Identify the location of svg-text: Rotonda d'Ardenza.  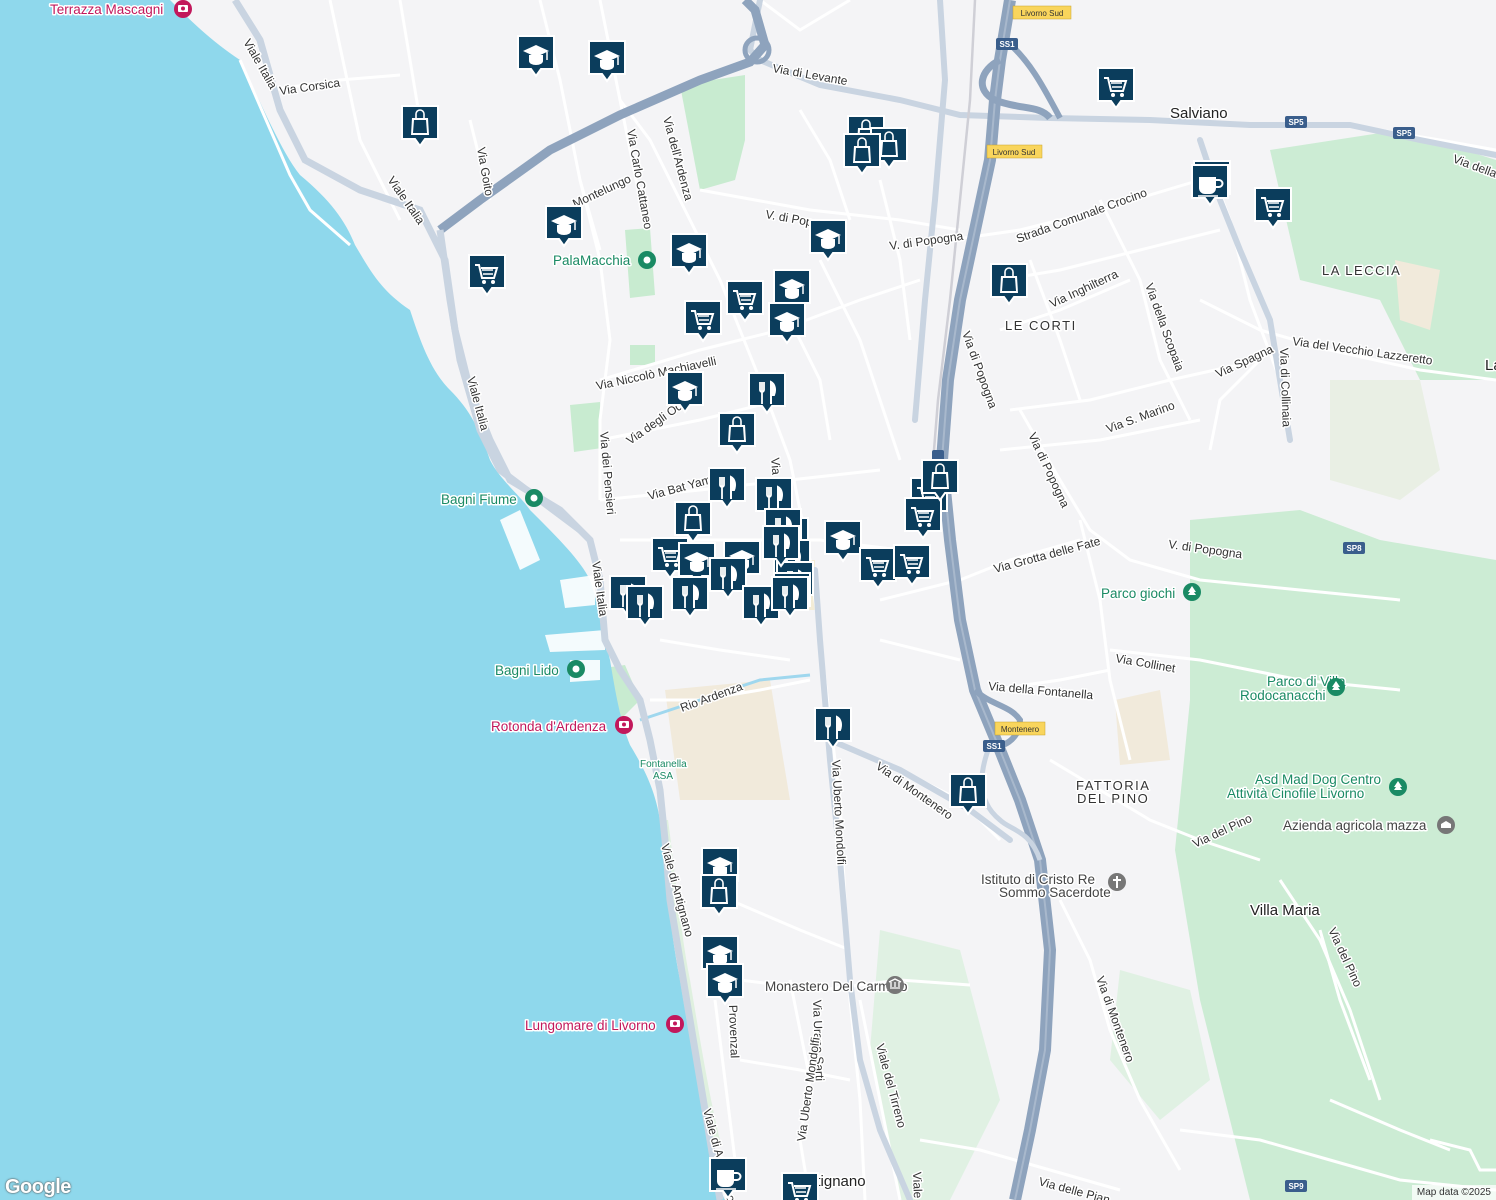
(549, 726).